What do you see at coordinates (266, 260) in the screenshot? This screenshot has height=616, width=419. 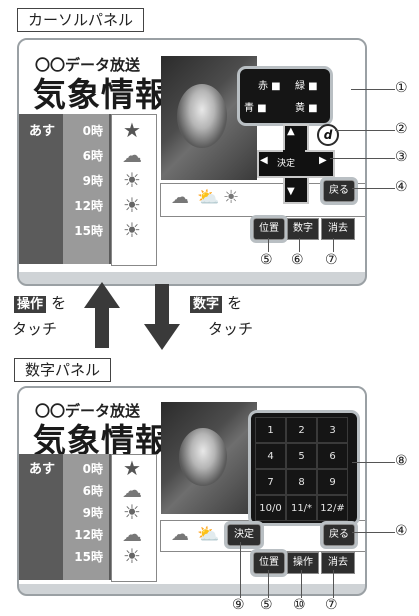 I see `callout-5: ⑤` at bounding box center [266, 260].